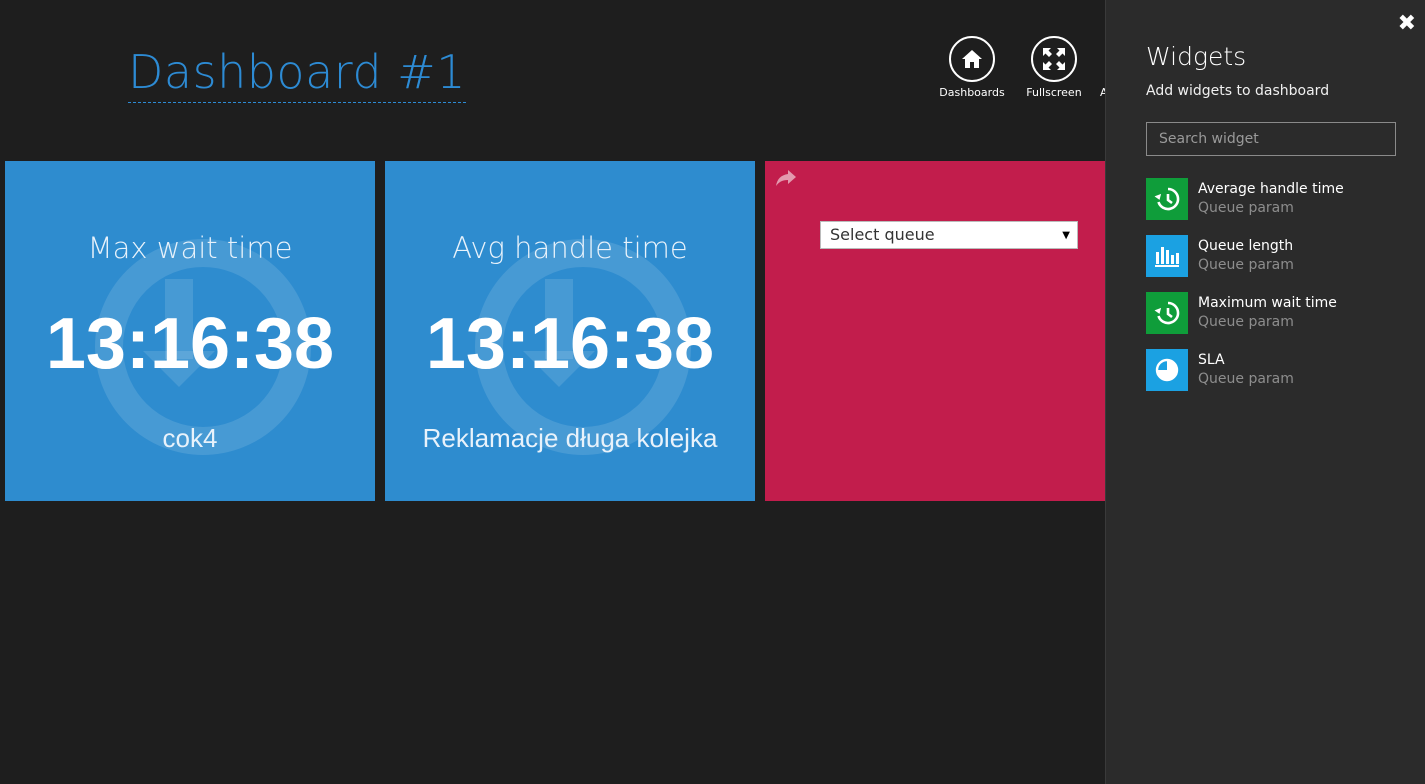 The height and width of the screenshot is (784, 1425). What do you see at coordinates (972, 92) in the screenshot?
I see `dashboards-label: Dashboards` at bounding box center [972, 92].